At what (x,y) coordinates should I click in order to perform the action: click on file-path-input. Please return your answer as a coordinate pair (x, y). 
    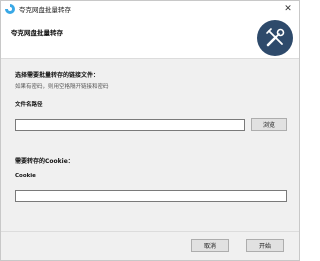
    Looking at the image, I should click on (130, 125).